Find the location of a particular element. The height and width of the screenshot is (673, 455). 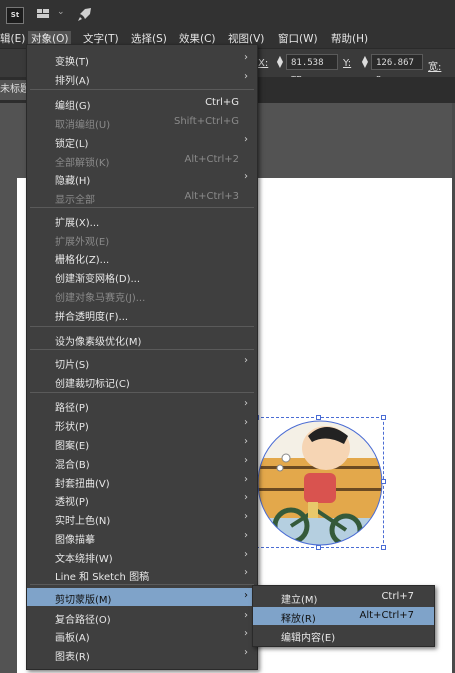

workspace-grid-icon is located at coordinates (43, 13).